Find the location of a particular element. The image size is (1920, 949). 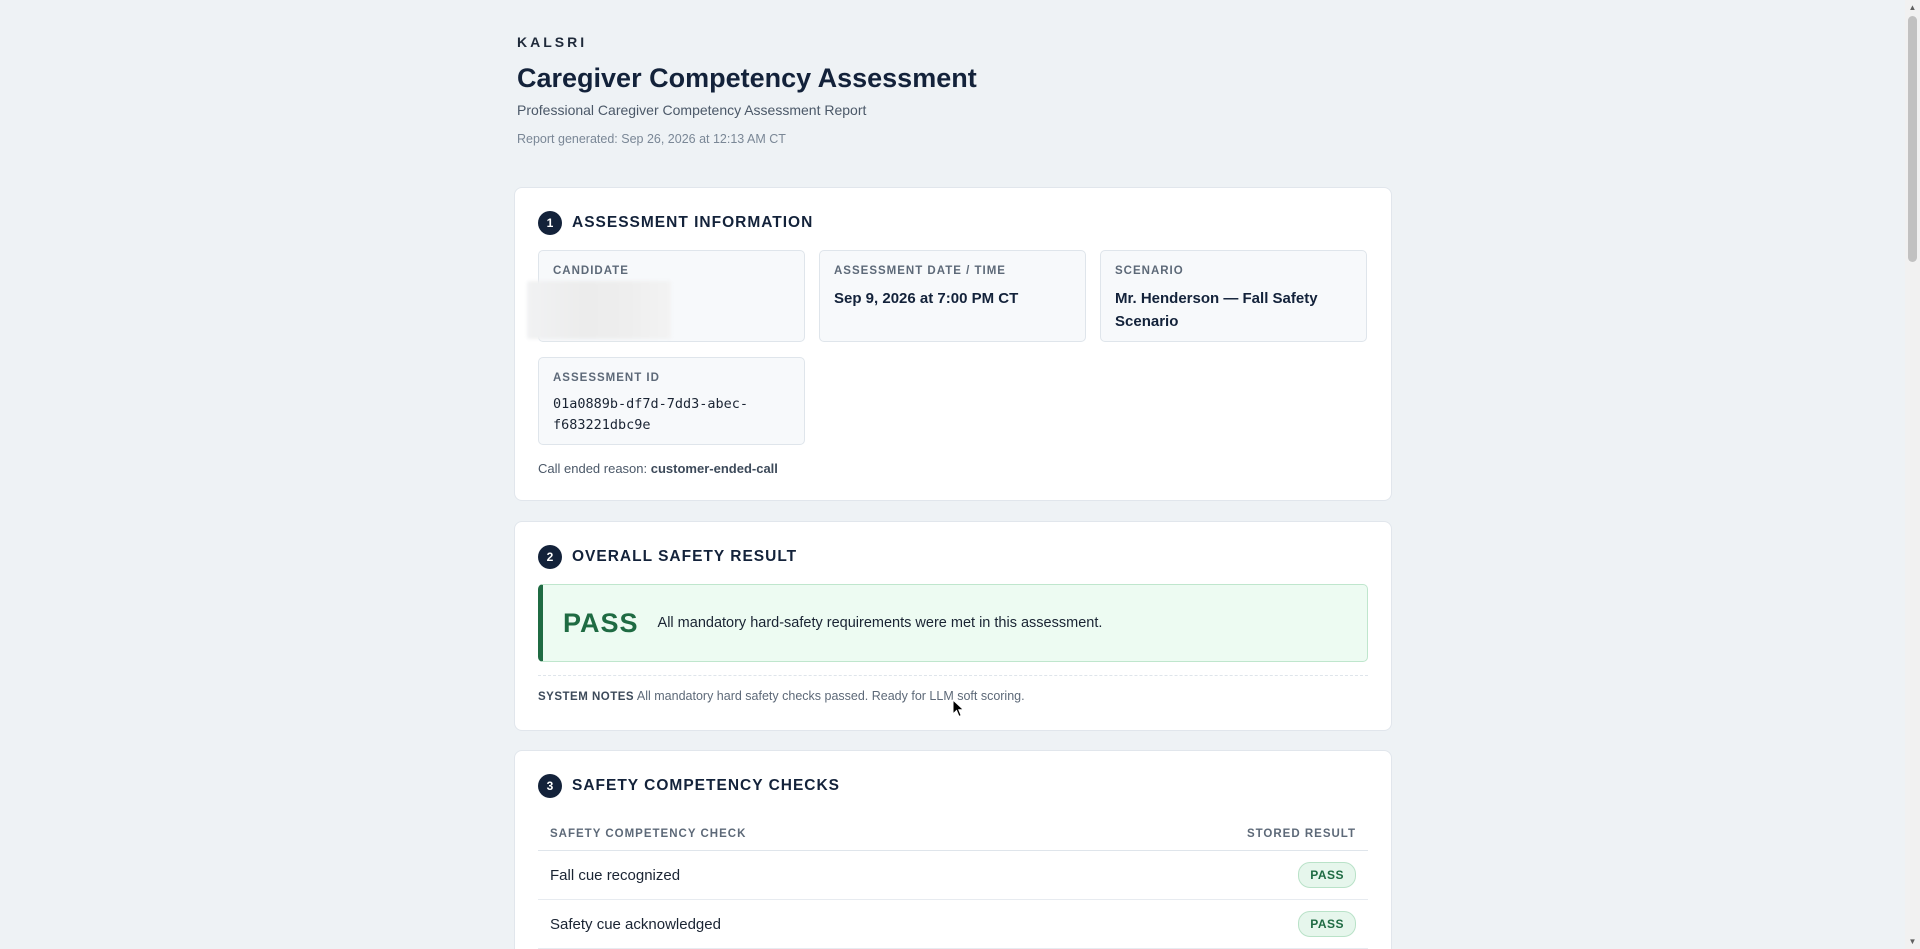

mouse-cursor-icon is located at coordinates (958, 708).